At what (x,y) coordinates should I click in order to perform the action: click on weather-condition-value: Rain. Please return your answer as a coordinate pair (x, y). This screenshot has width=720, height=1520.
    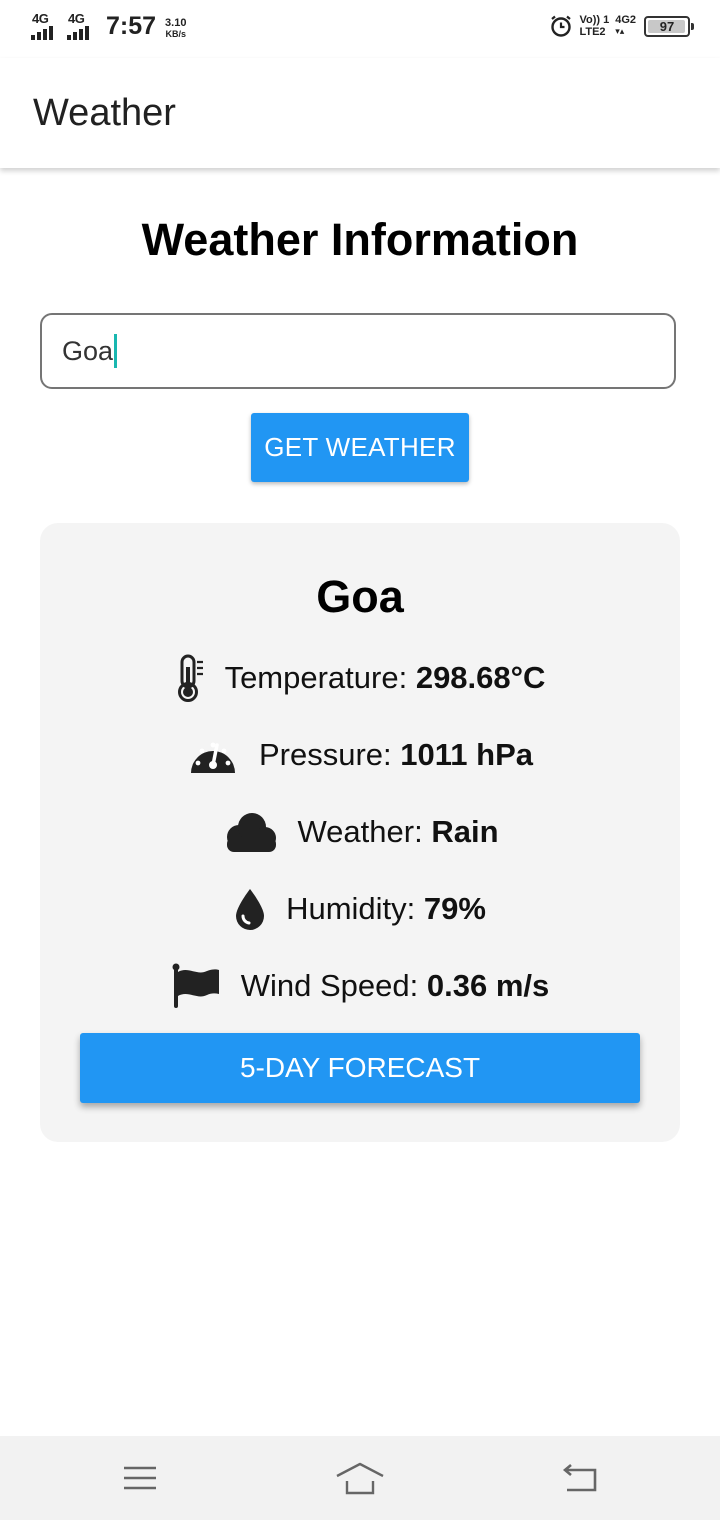
    Looking at the image, I should click on (465, 831).